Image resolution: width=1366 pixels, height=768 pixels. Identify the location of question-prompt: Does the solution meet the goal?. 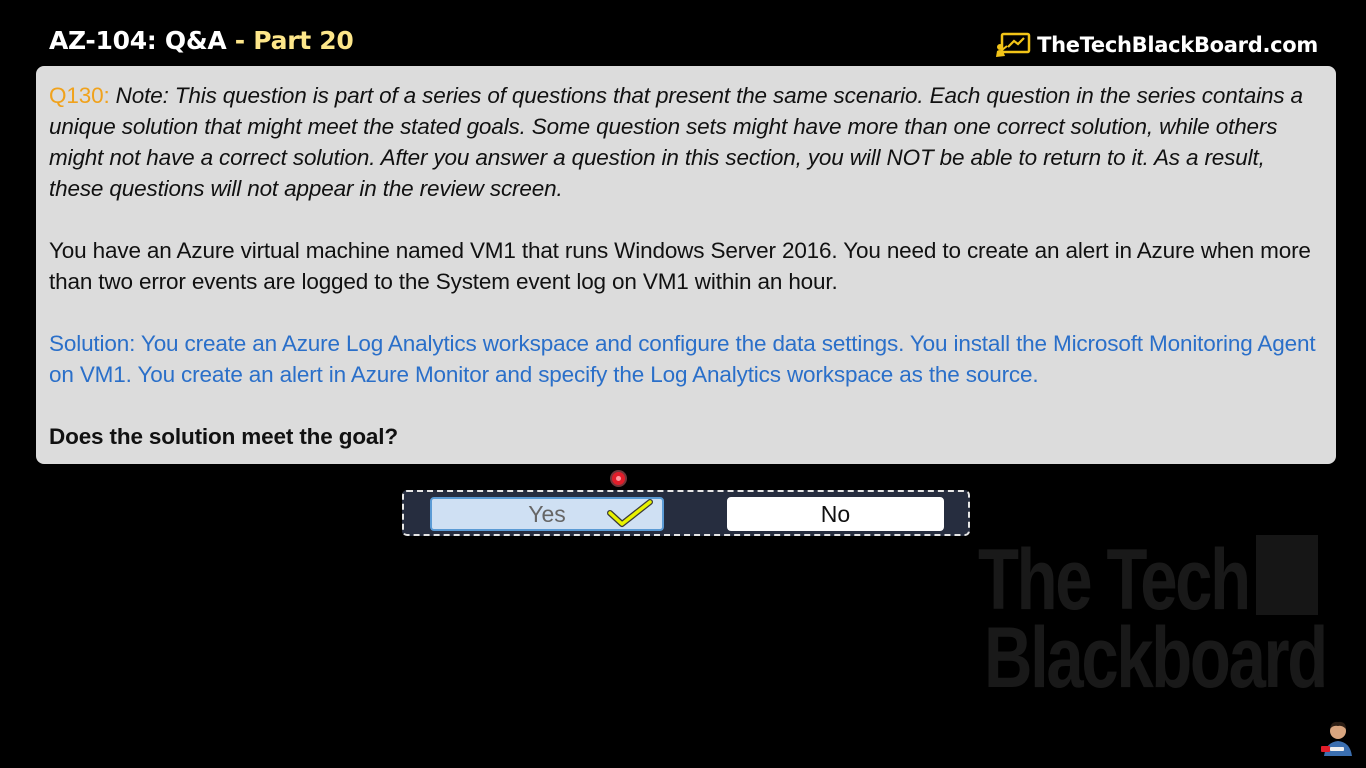
(223, 436).